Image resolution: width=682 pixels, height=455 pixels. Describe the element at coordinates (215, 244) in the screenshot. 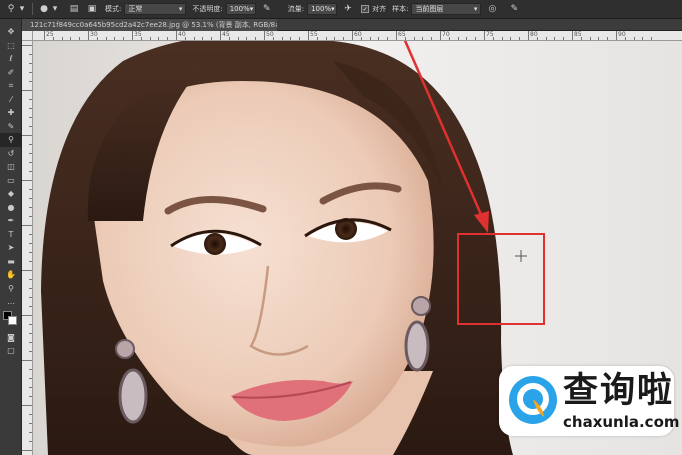

I see `left-iris` at that location.